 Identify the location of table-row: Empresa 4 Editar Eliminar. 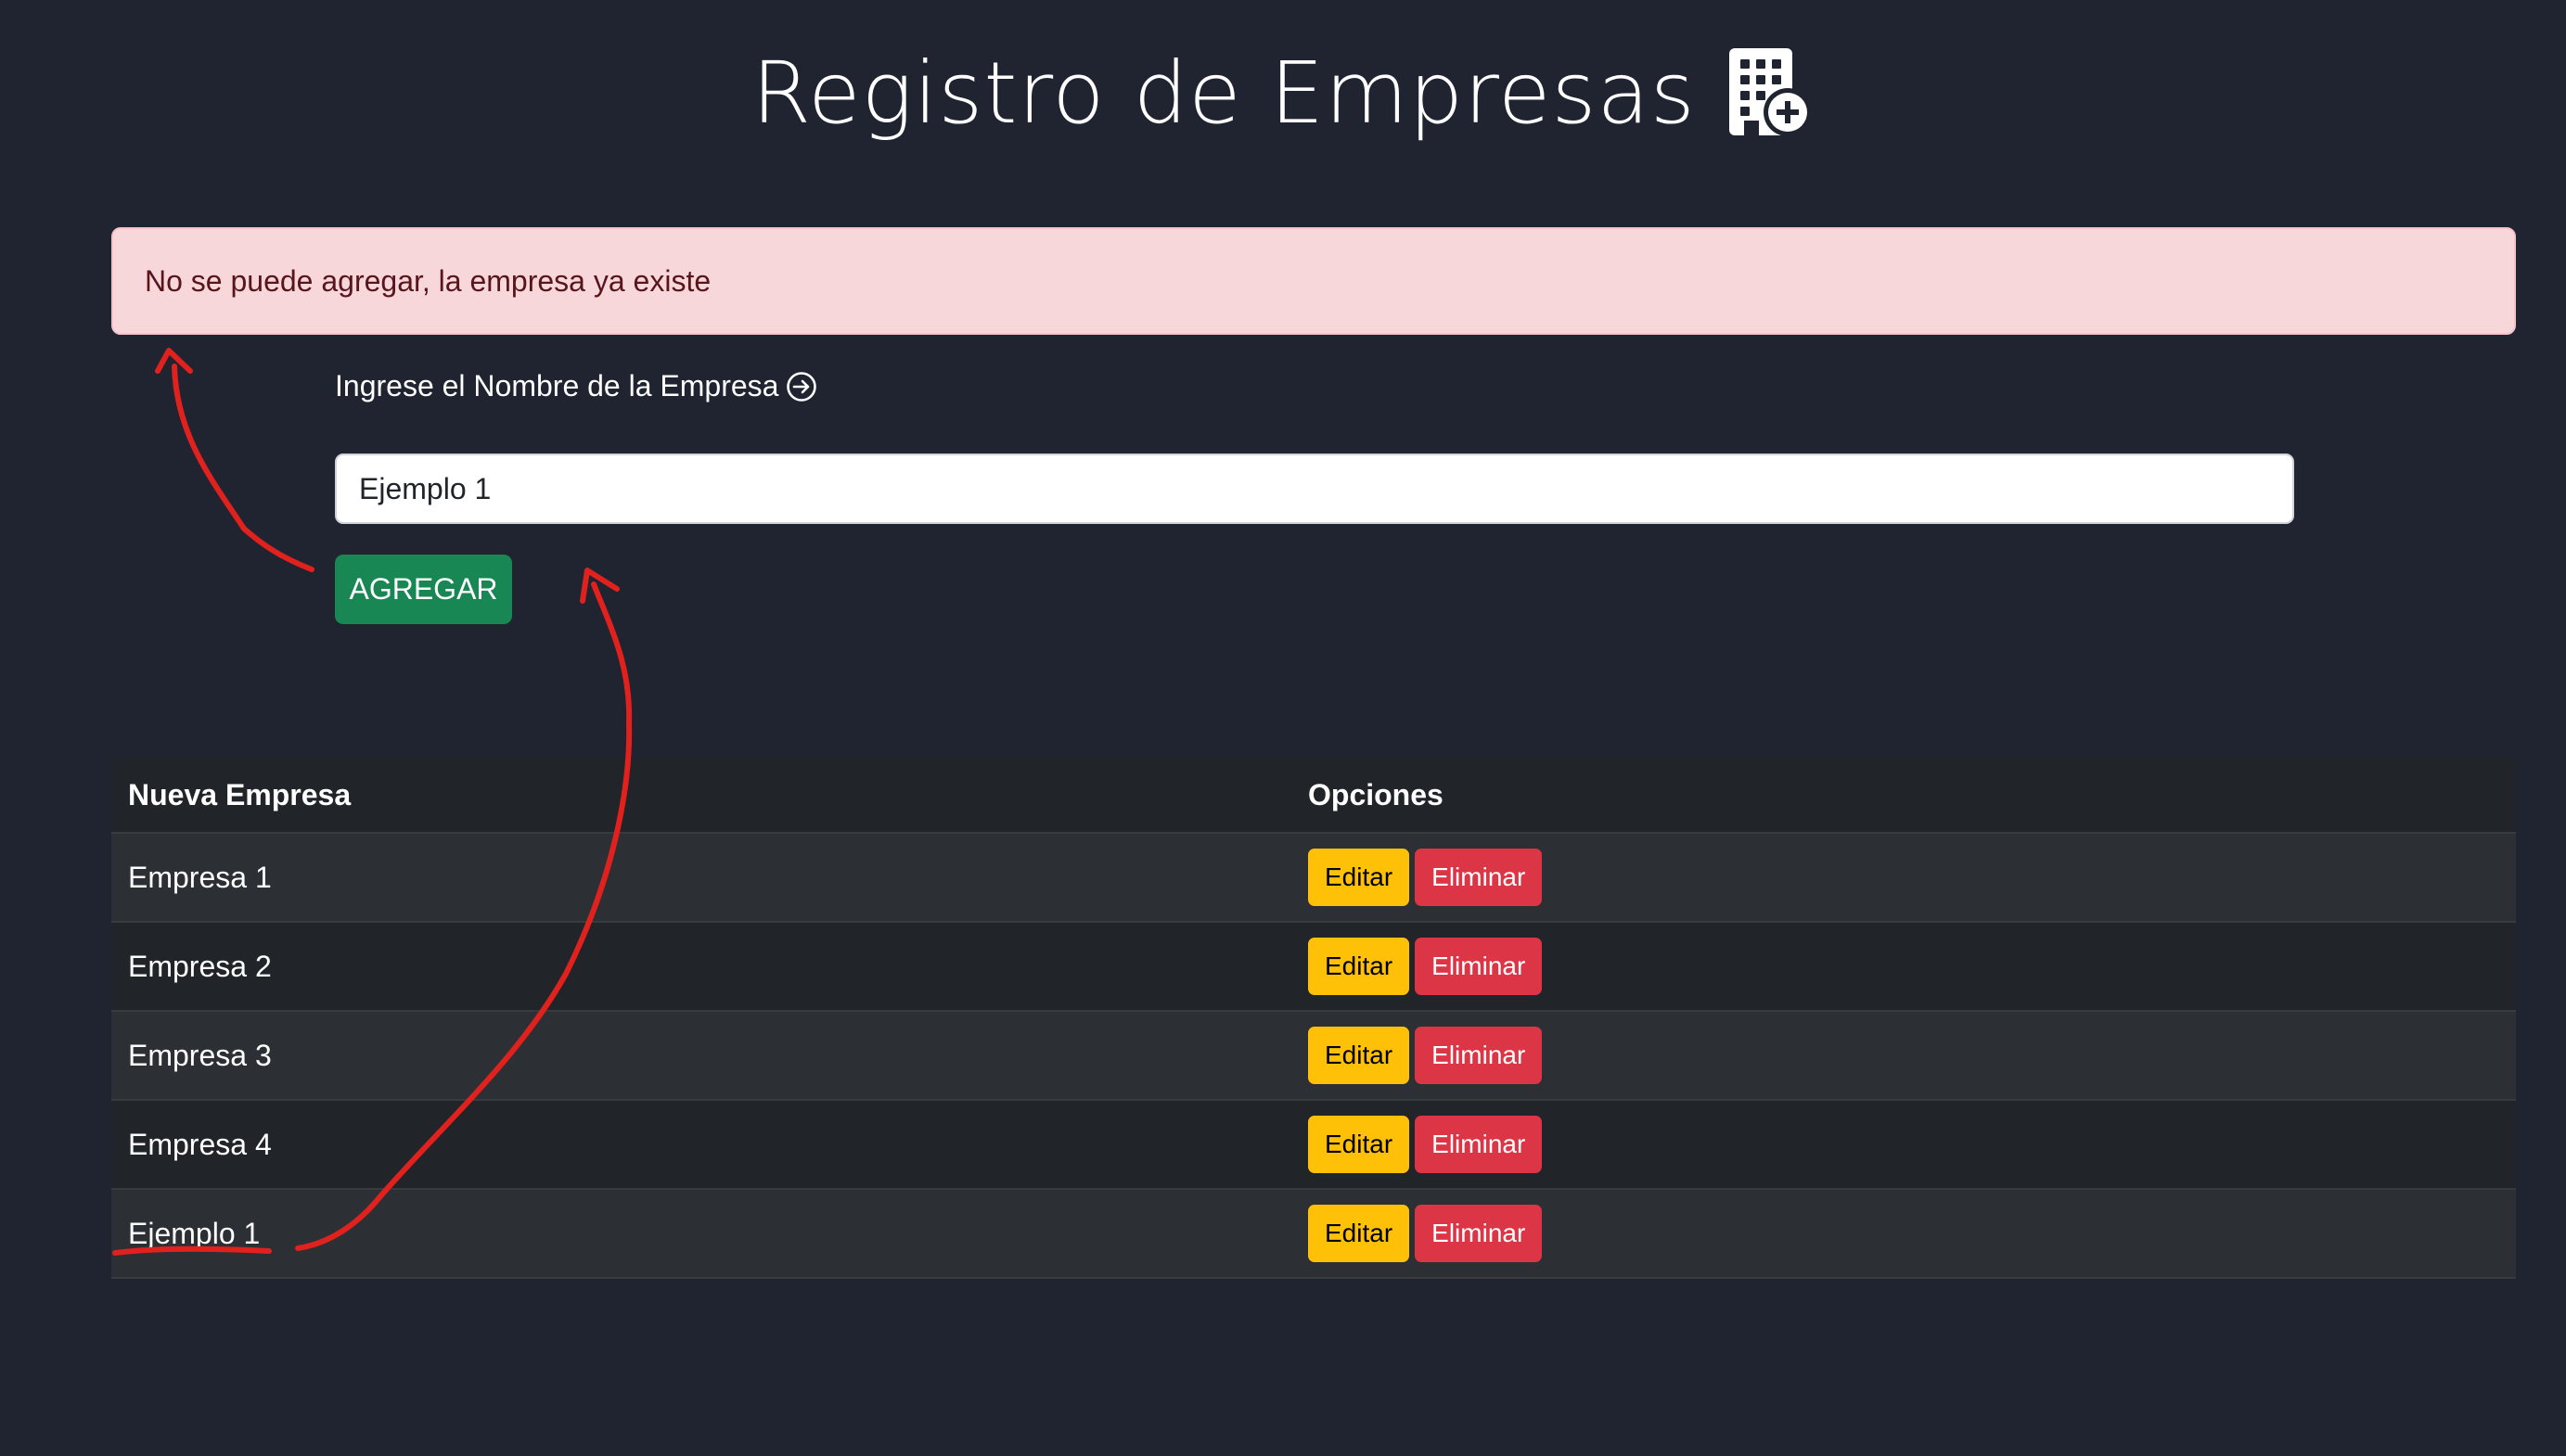
(1313, 1145).